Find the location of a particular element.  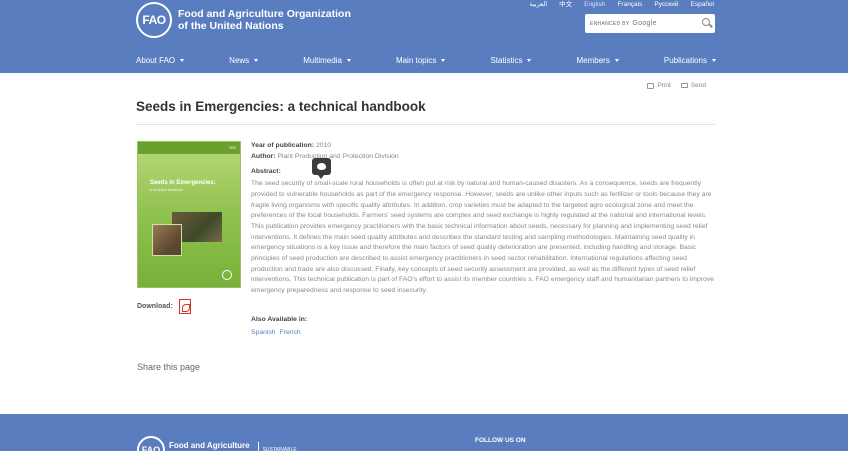

lang-spanish: Español is located at coordinates (703, 4).